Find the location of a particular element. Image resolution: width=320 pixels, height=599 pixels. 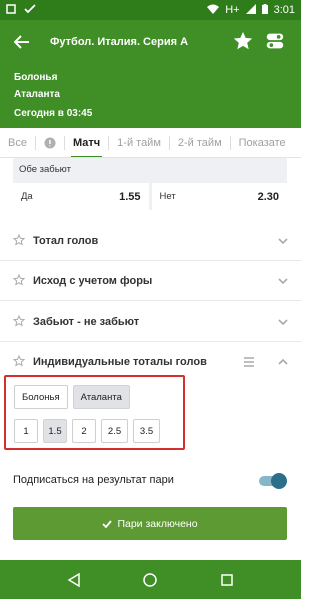

tab-second-half: 2-й тайм is located at coordinates (200, 142).